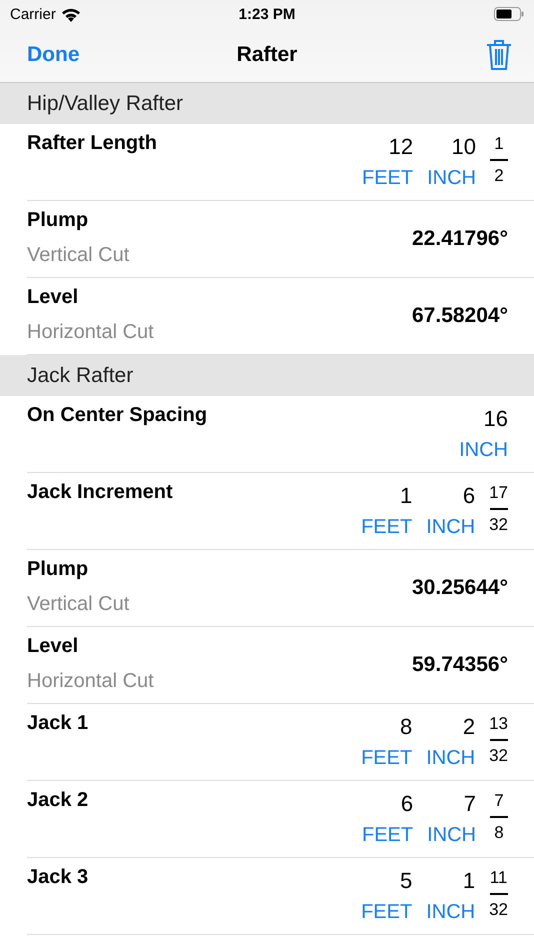  What do you see at coordinates (499, 878) in the screenshot?
I see `fraction-numerator: 11` at bounding box center [499, 878].